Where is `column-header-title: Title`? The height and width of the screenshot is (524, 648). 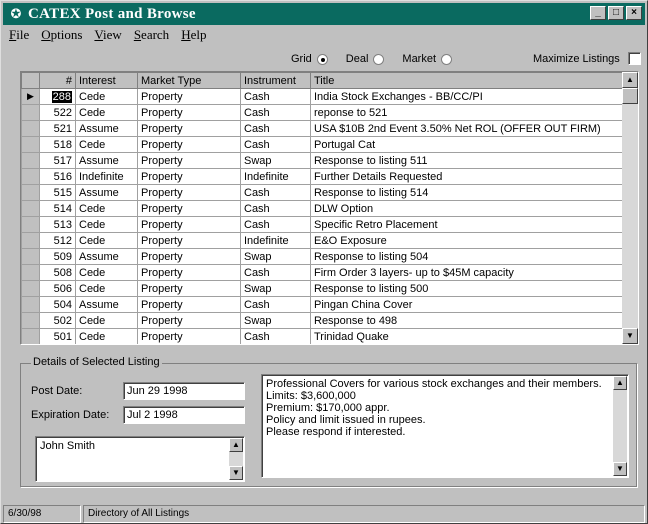
column-header-title: Title is located at coordinates (466, 80).